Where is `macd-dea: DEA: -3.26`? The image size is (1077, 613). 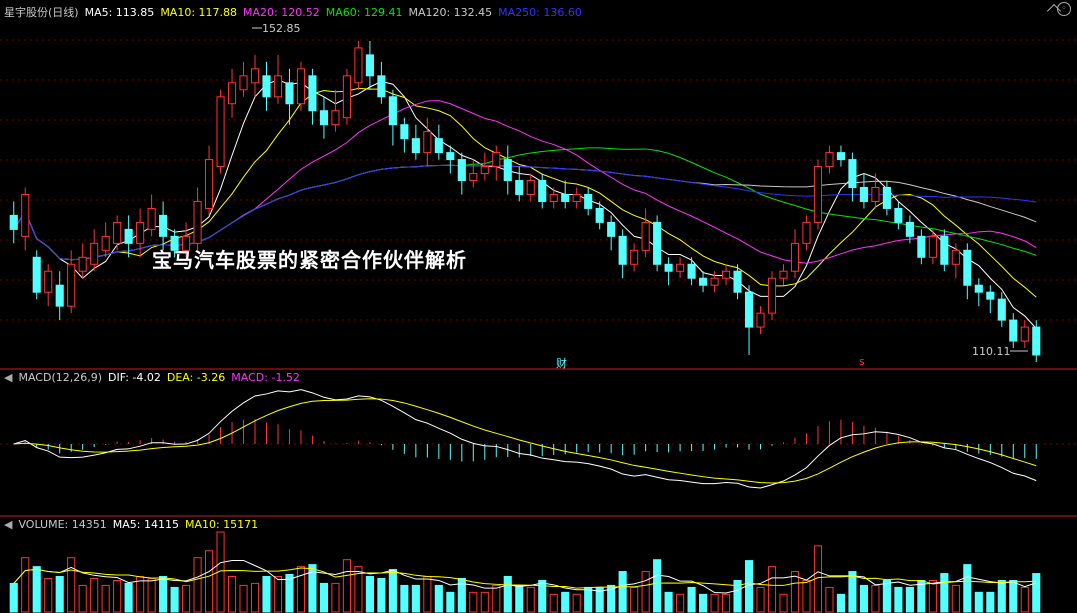
macd-dea: DEA: -3.26 is located at coordinates (196, 377).